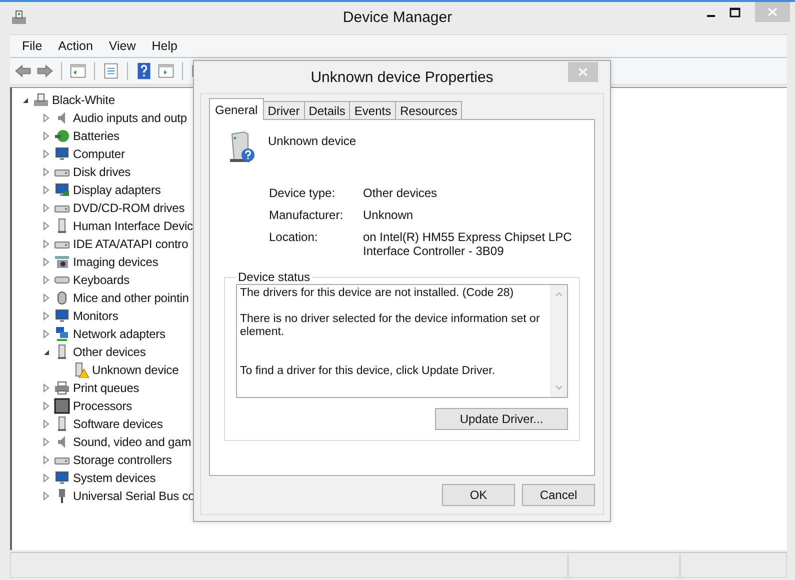 The height and width of the screenshot is (580, 795). I want to click on network-icon, so click(62, 334).